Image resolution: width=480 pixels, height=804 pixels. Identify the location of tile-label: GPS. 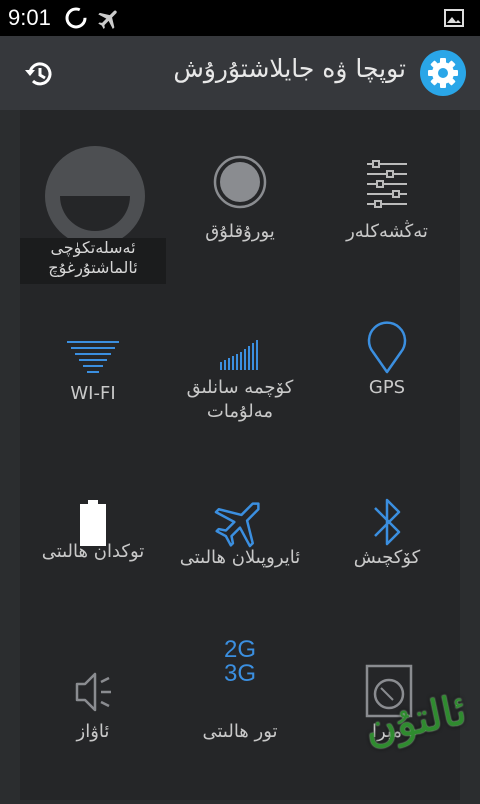
(387, 387).